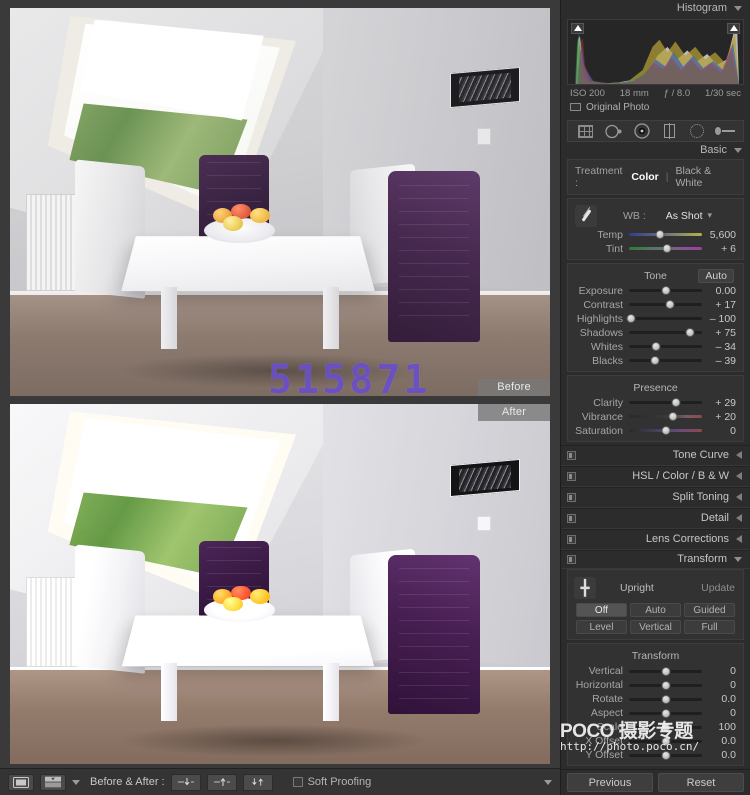 The height and width of the screenshot is (795, 750). I want to click on slider-transform-x-offset: X Offset 0.0, so click(655, 741).